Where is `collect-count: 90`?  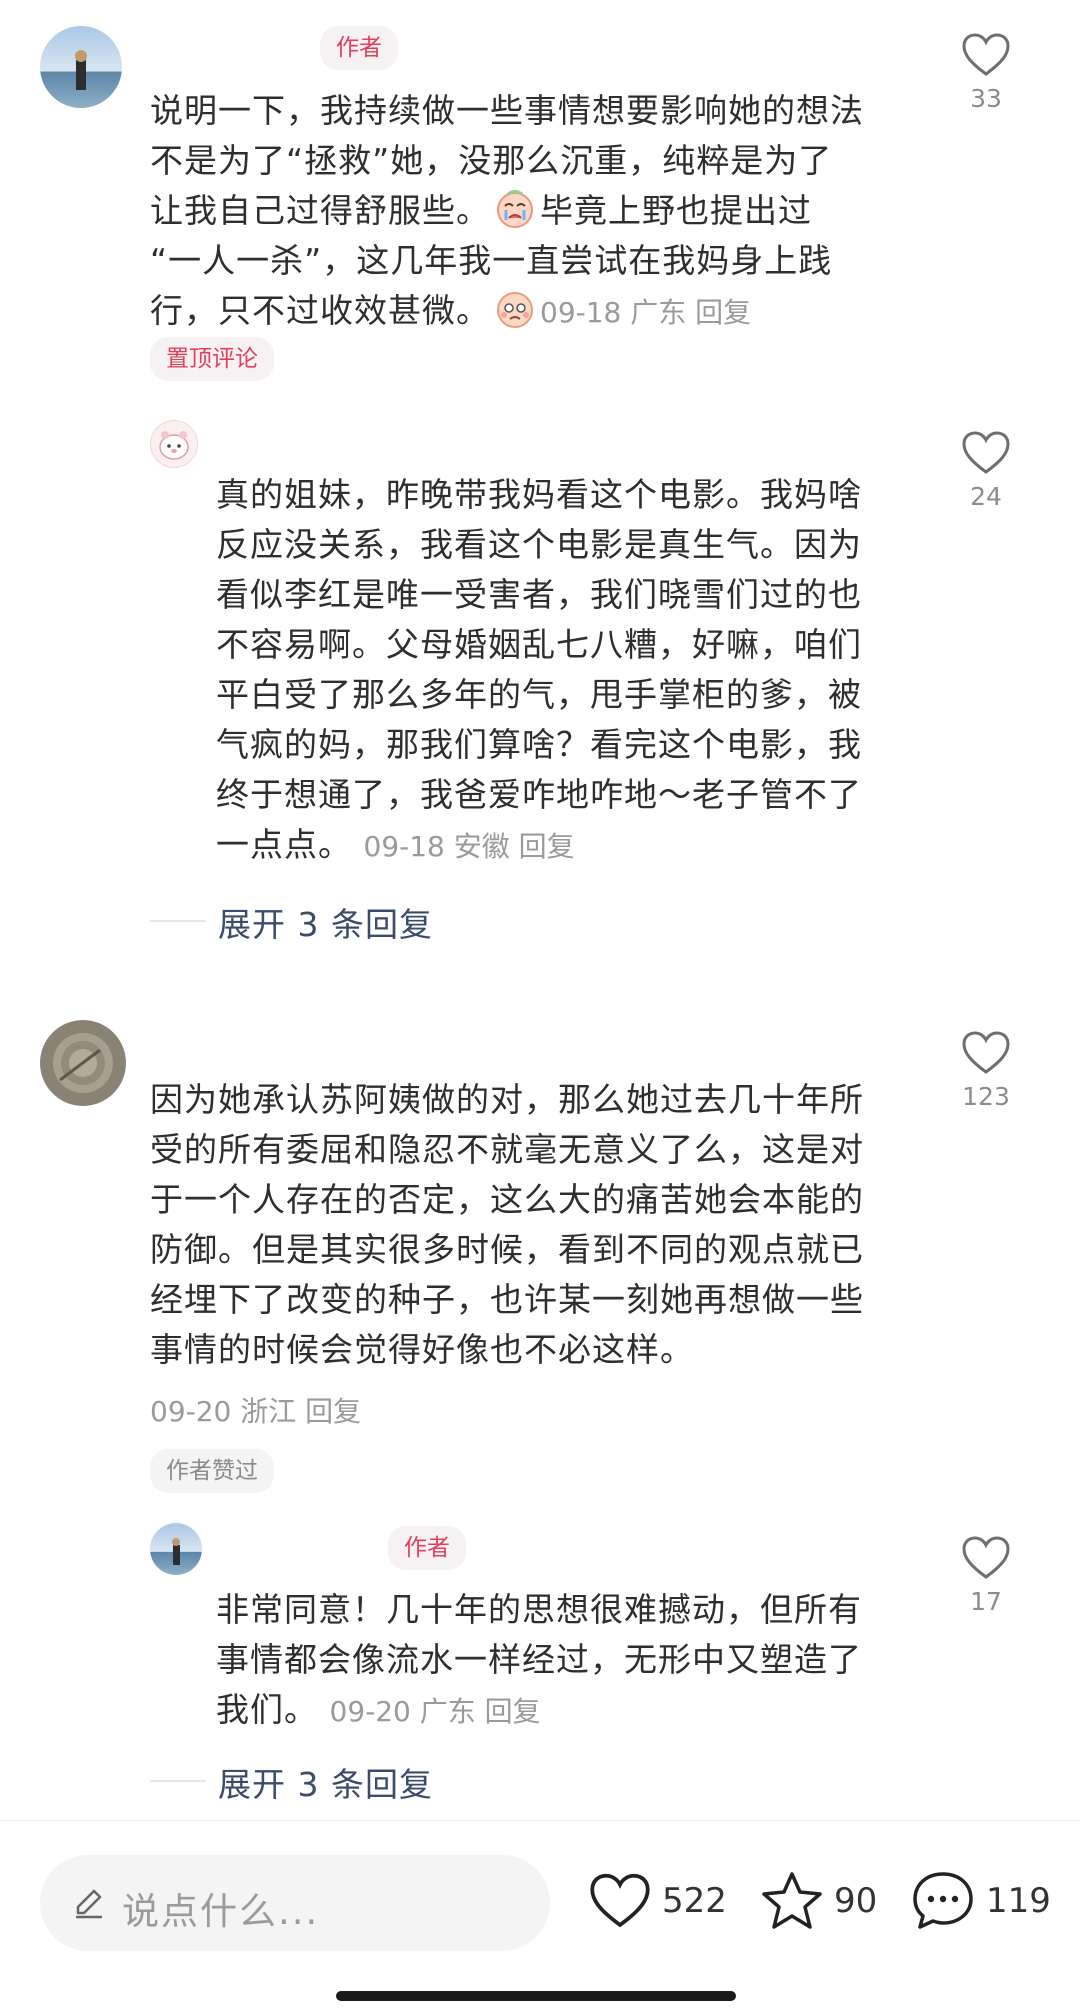
collect-count: 90 is located at coordinates (856, 1901).